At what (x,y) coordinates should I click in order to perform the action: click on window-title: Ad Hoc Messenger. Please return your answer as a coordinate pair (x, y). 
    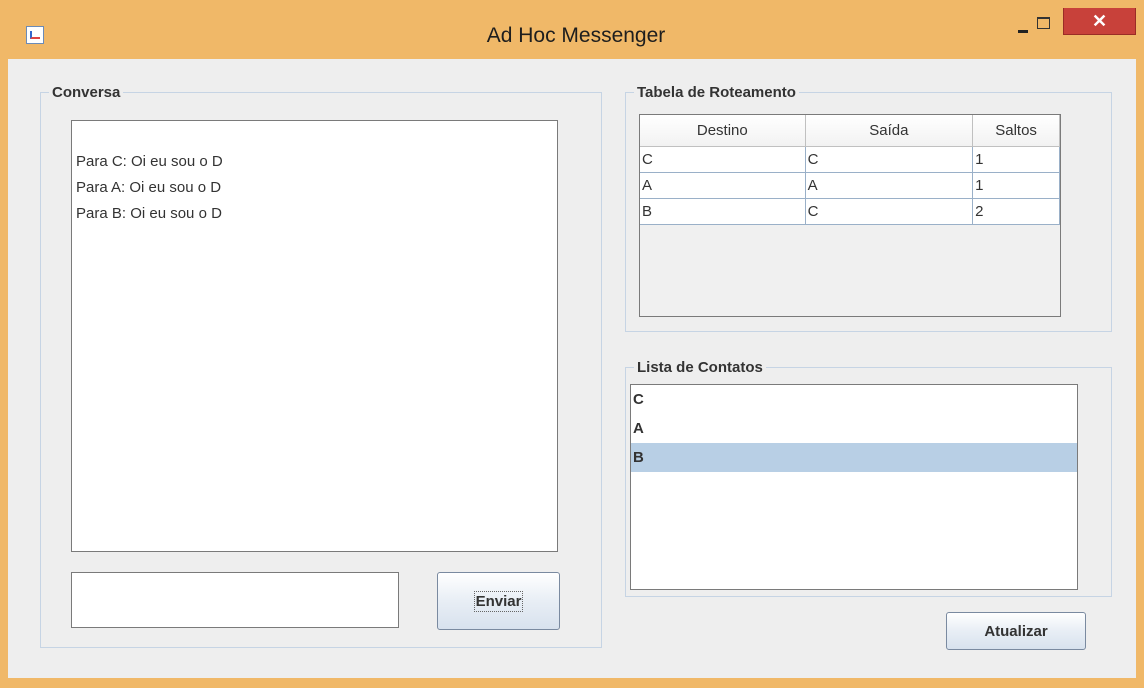
    Looking at the image, I should click on (576, 35).